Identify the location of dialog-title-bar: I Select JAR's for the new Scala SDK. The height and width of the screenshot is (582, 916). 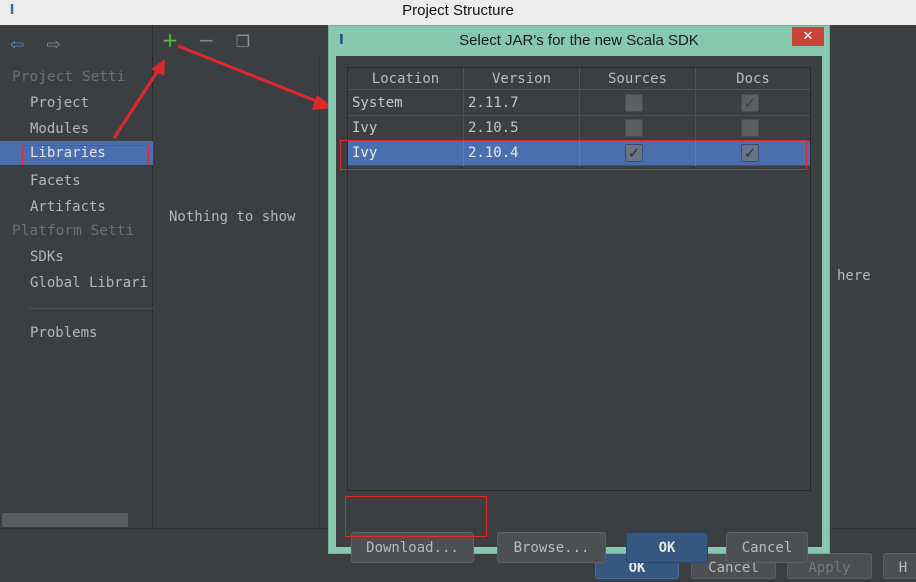
(579, 41).